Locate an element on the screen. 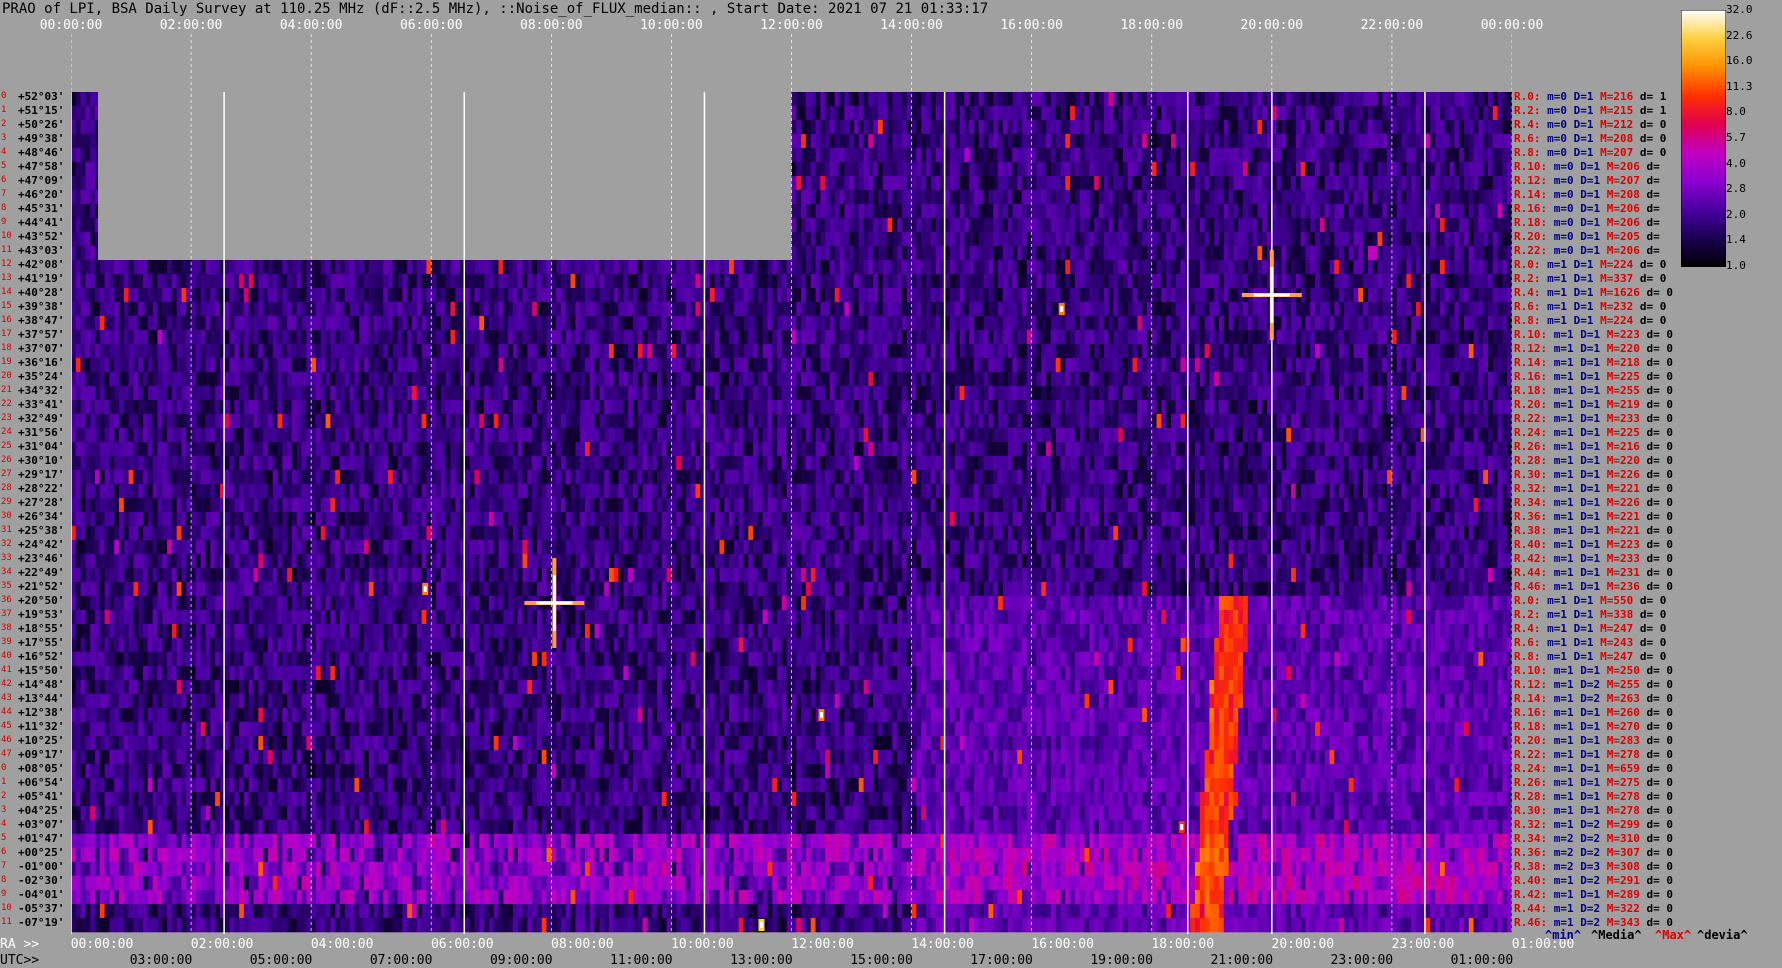 The width and height of the screenshot is (1782, 968). dec-label-35: +21°52' is located at coordinates (41, 586).